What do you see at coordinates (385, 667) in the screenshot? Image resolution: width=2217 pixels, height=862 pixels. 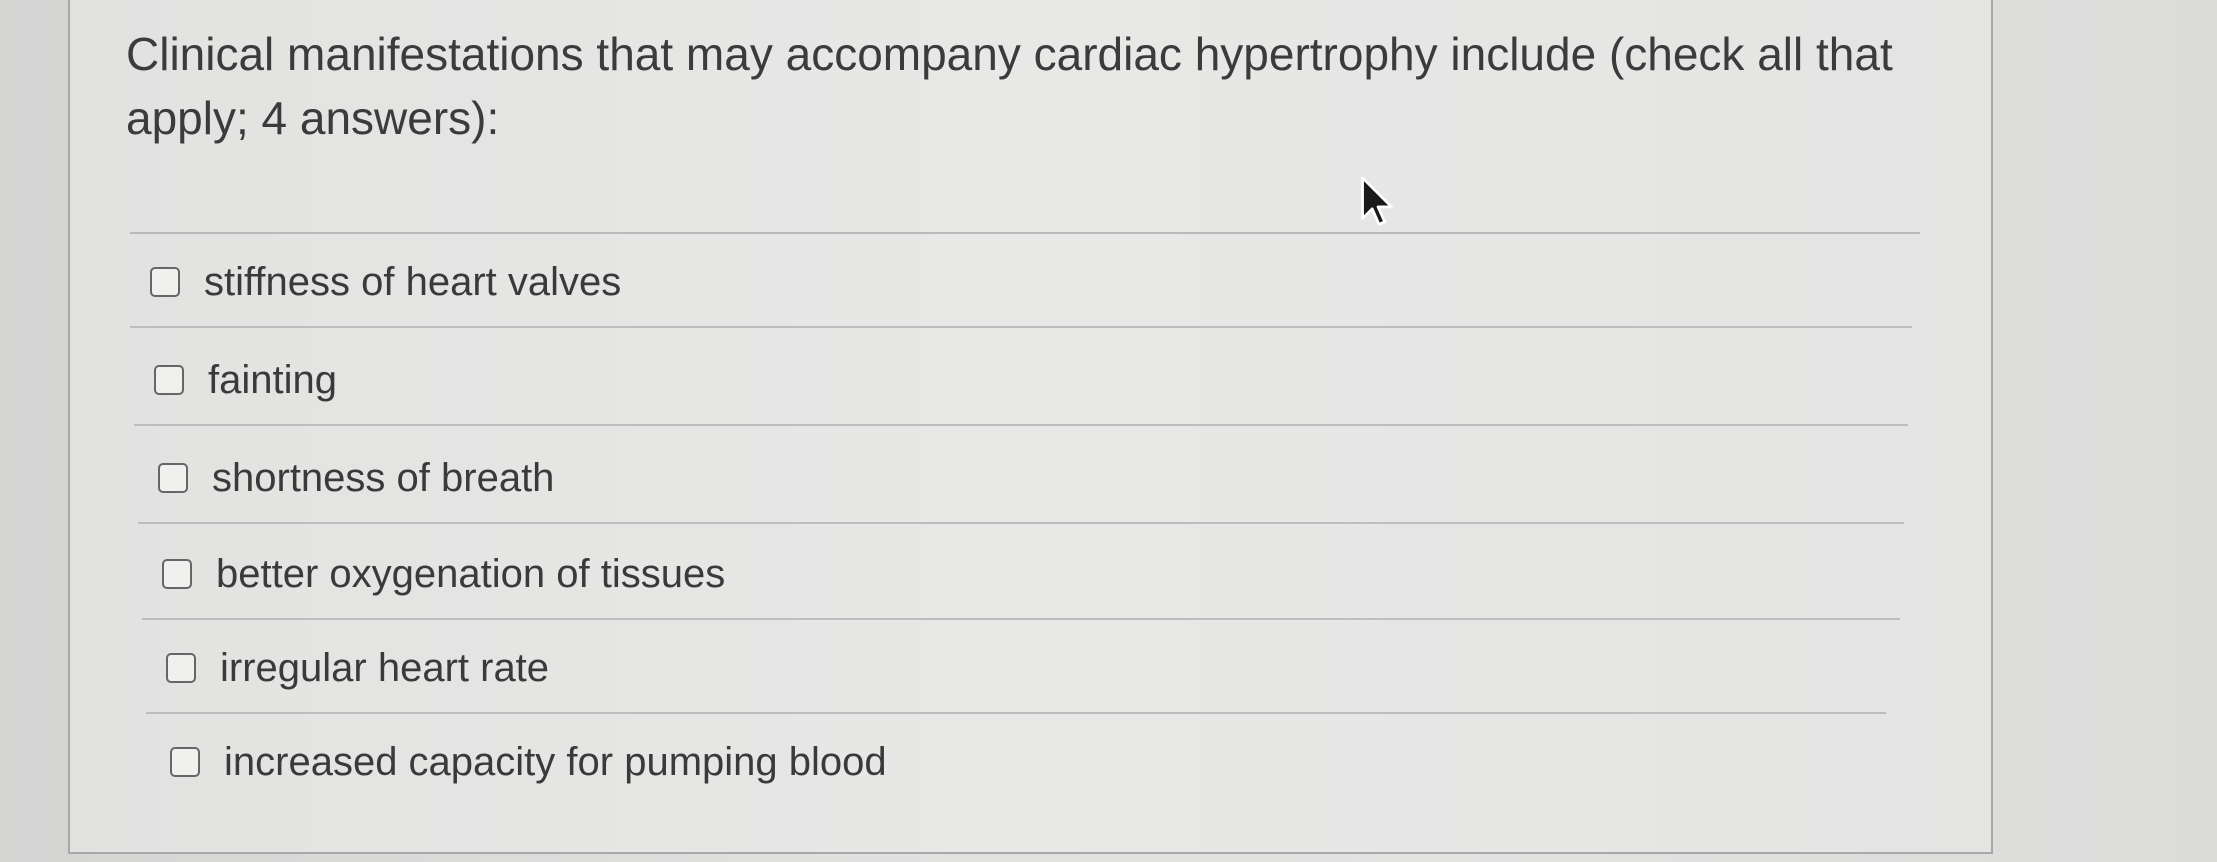 I see `option-label: irregular heart rate` at bounding box center [385, 667].